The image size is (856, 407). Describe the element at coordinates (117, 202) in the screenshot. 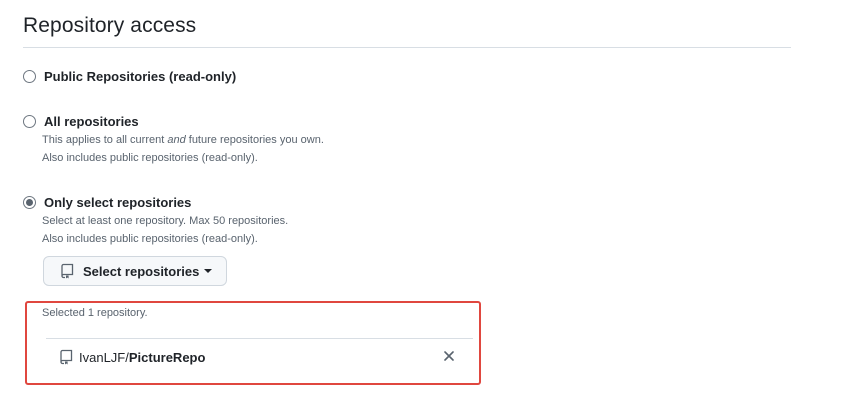

I see `option-label-only-select: Only select repositories` at that location.